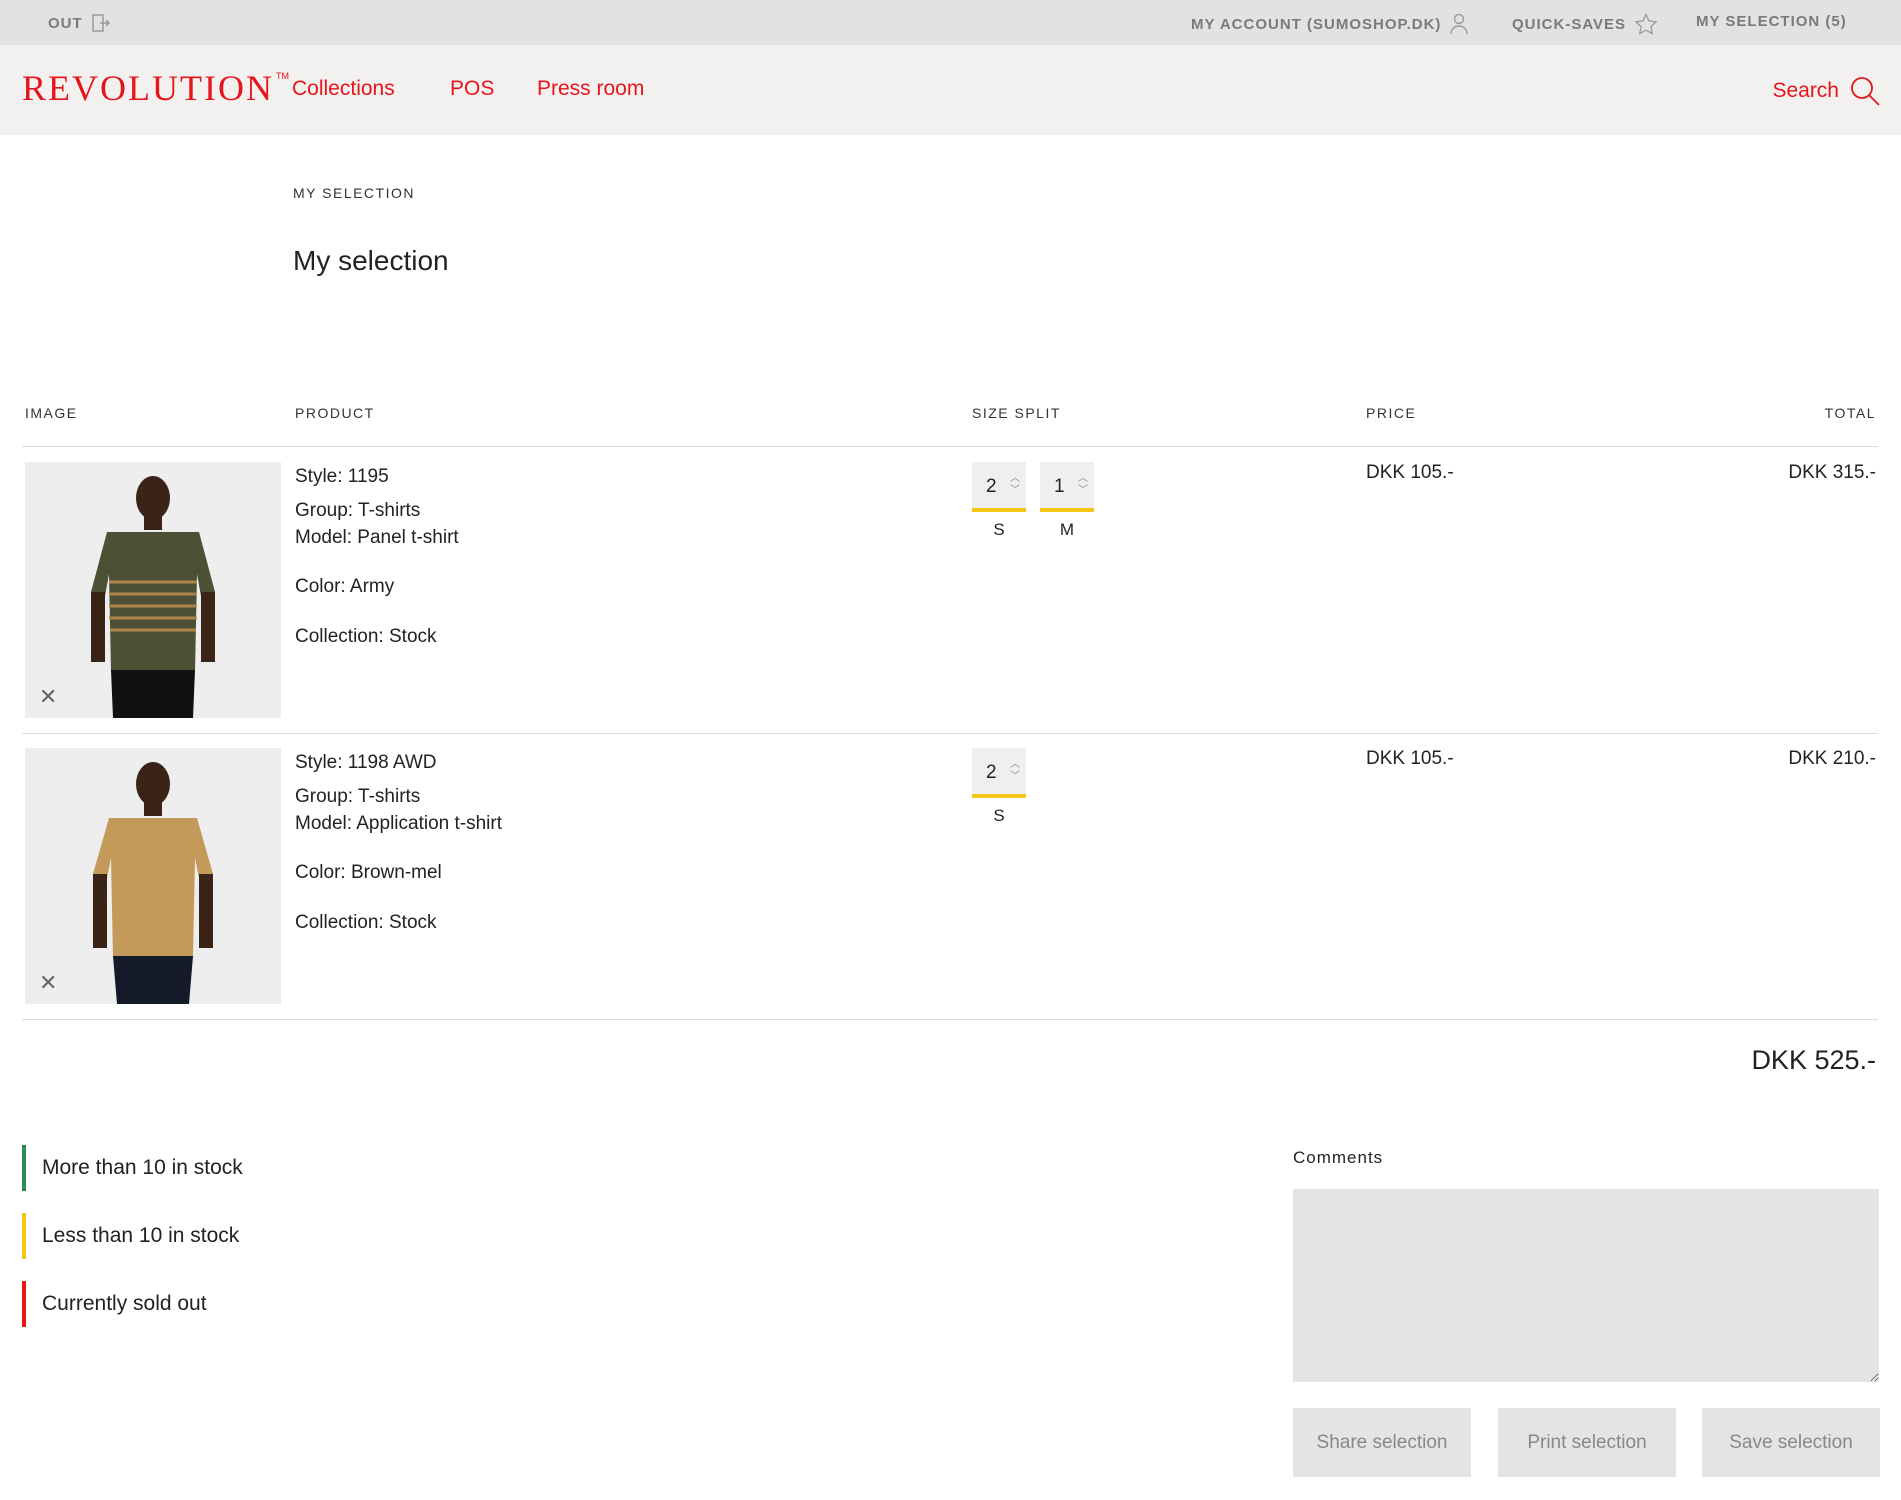 This screenshot has width=1901, height=1500. What do you see at coordinates (371, 260) in the screenshot?
I see `page-title: My selection` at bounding box center [371, 260].